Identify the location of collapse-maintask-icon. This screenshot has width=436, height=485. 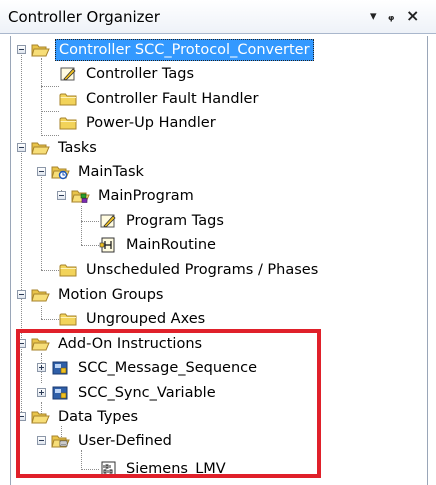
(41, 171).